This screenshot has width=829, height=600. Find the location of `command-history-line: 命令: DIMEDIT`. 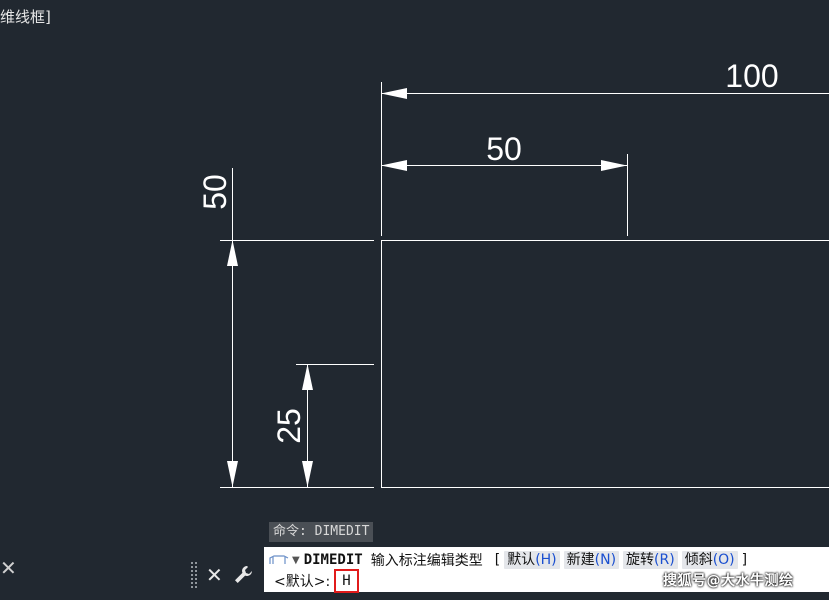

command-history-line: 命令: DIMEDIT is located at coordinates (321, 532).